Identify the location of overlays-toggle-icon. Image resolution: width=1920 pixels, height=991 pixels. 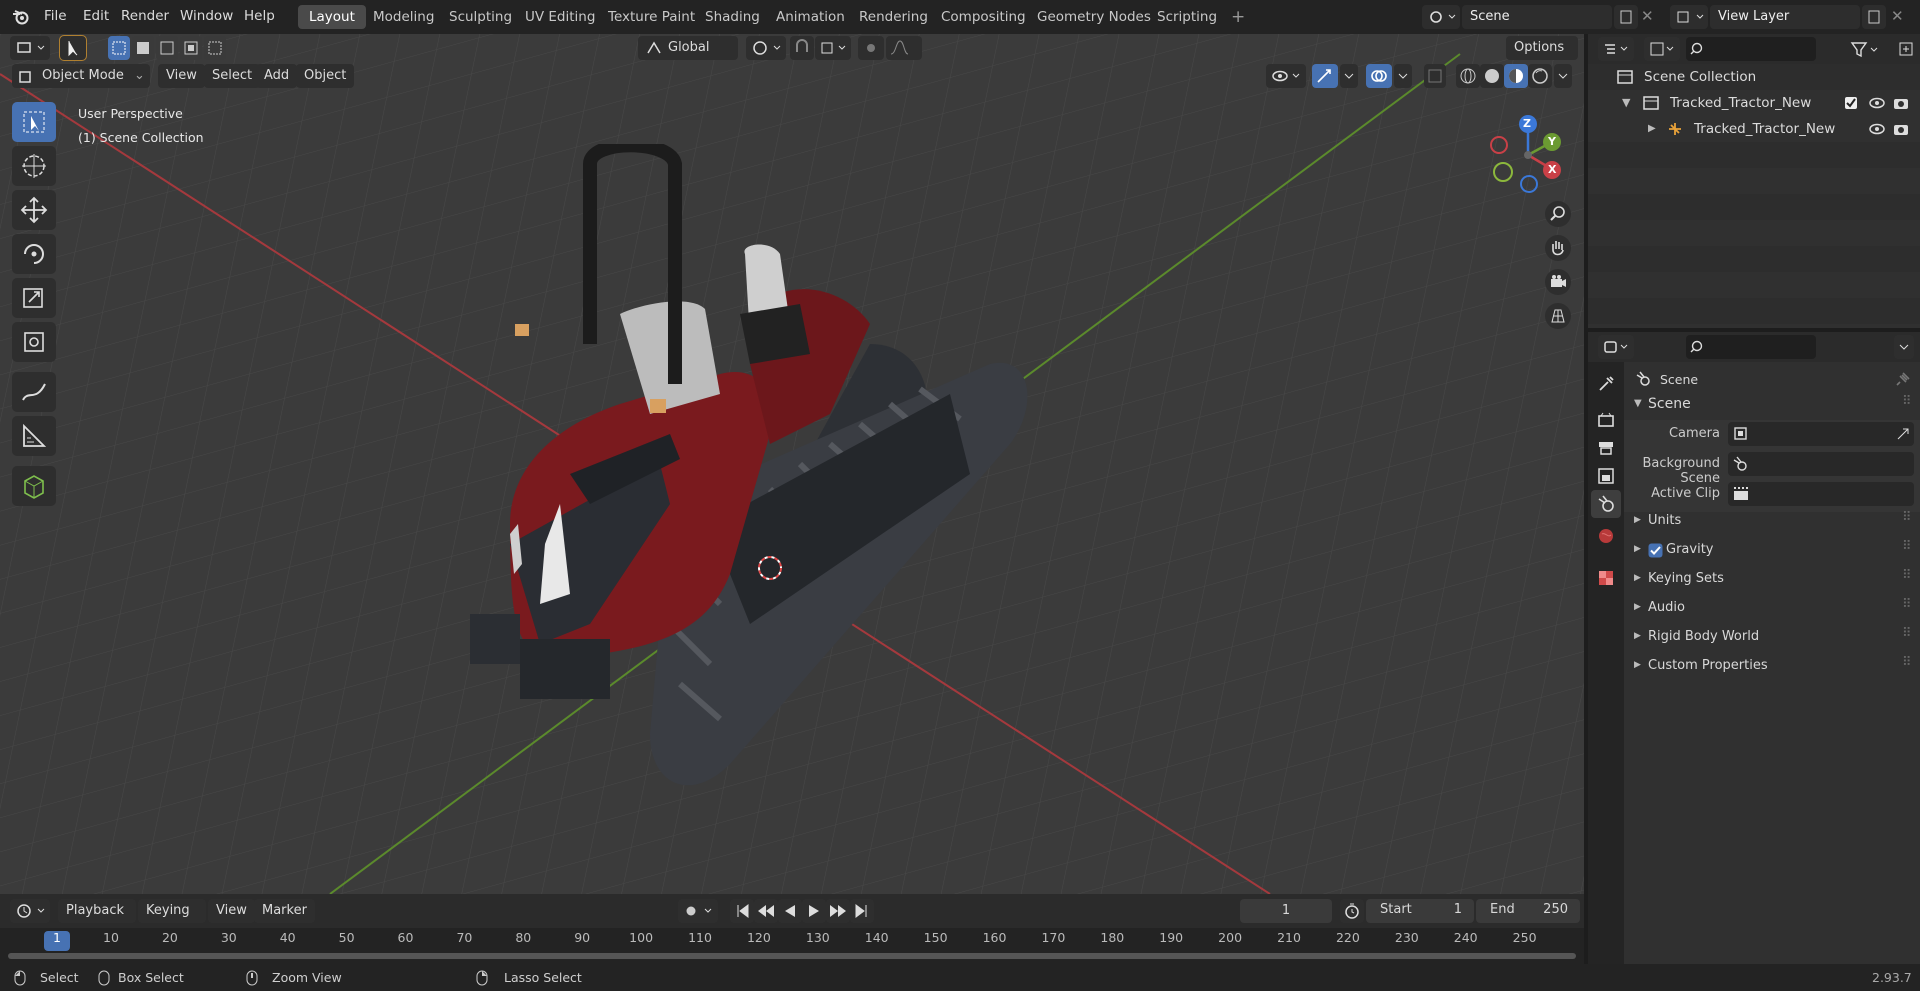
(1379, 76).